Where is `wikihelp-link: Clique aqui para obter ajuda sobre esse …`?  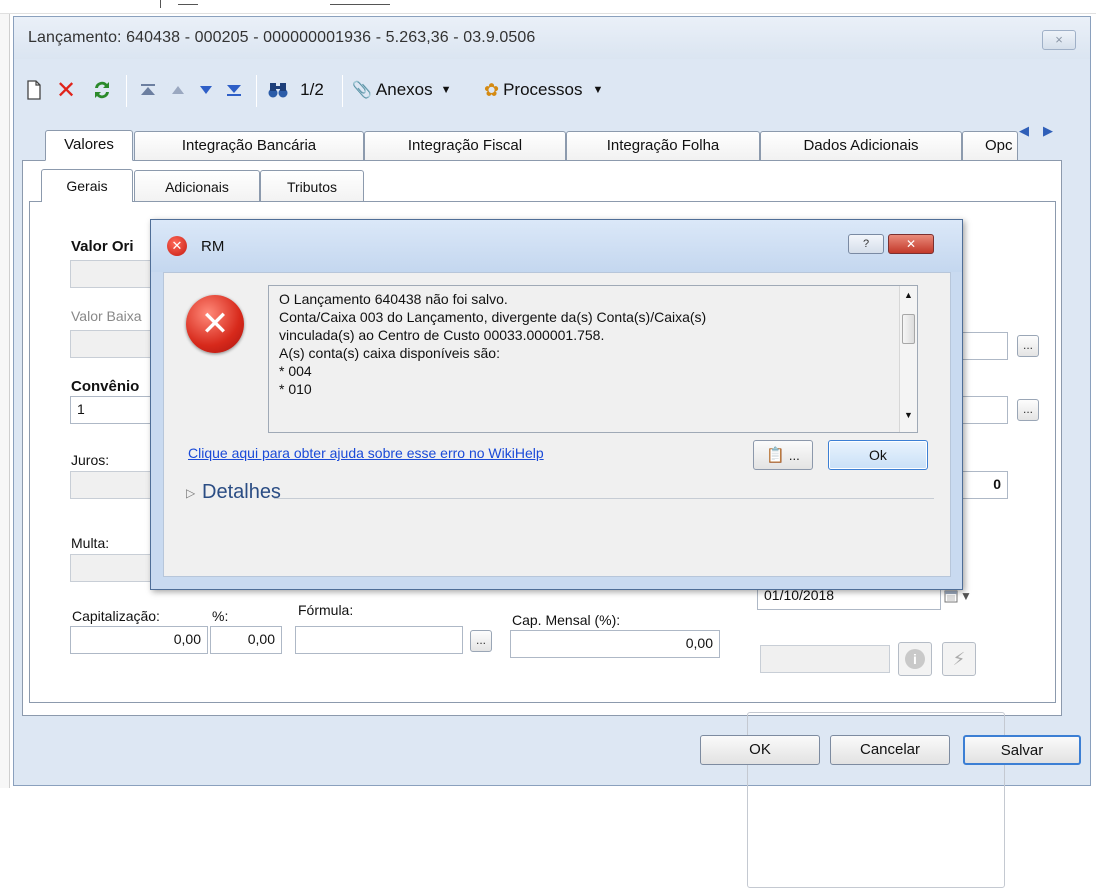
wikihelp-link: Clique aqui para obter ajuda sobre esse … is located at coordinates (366, 453).